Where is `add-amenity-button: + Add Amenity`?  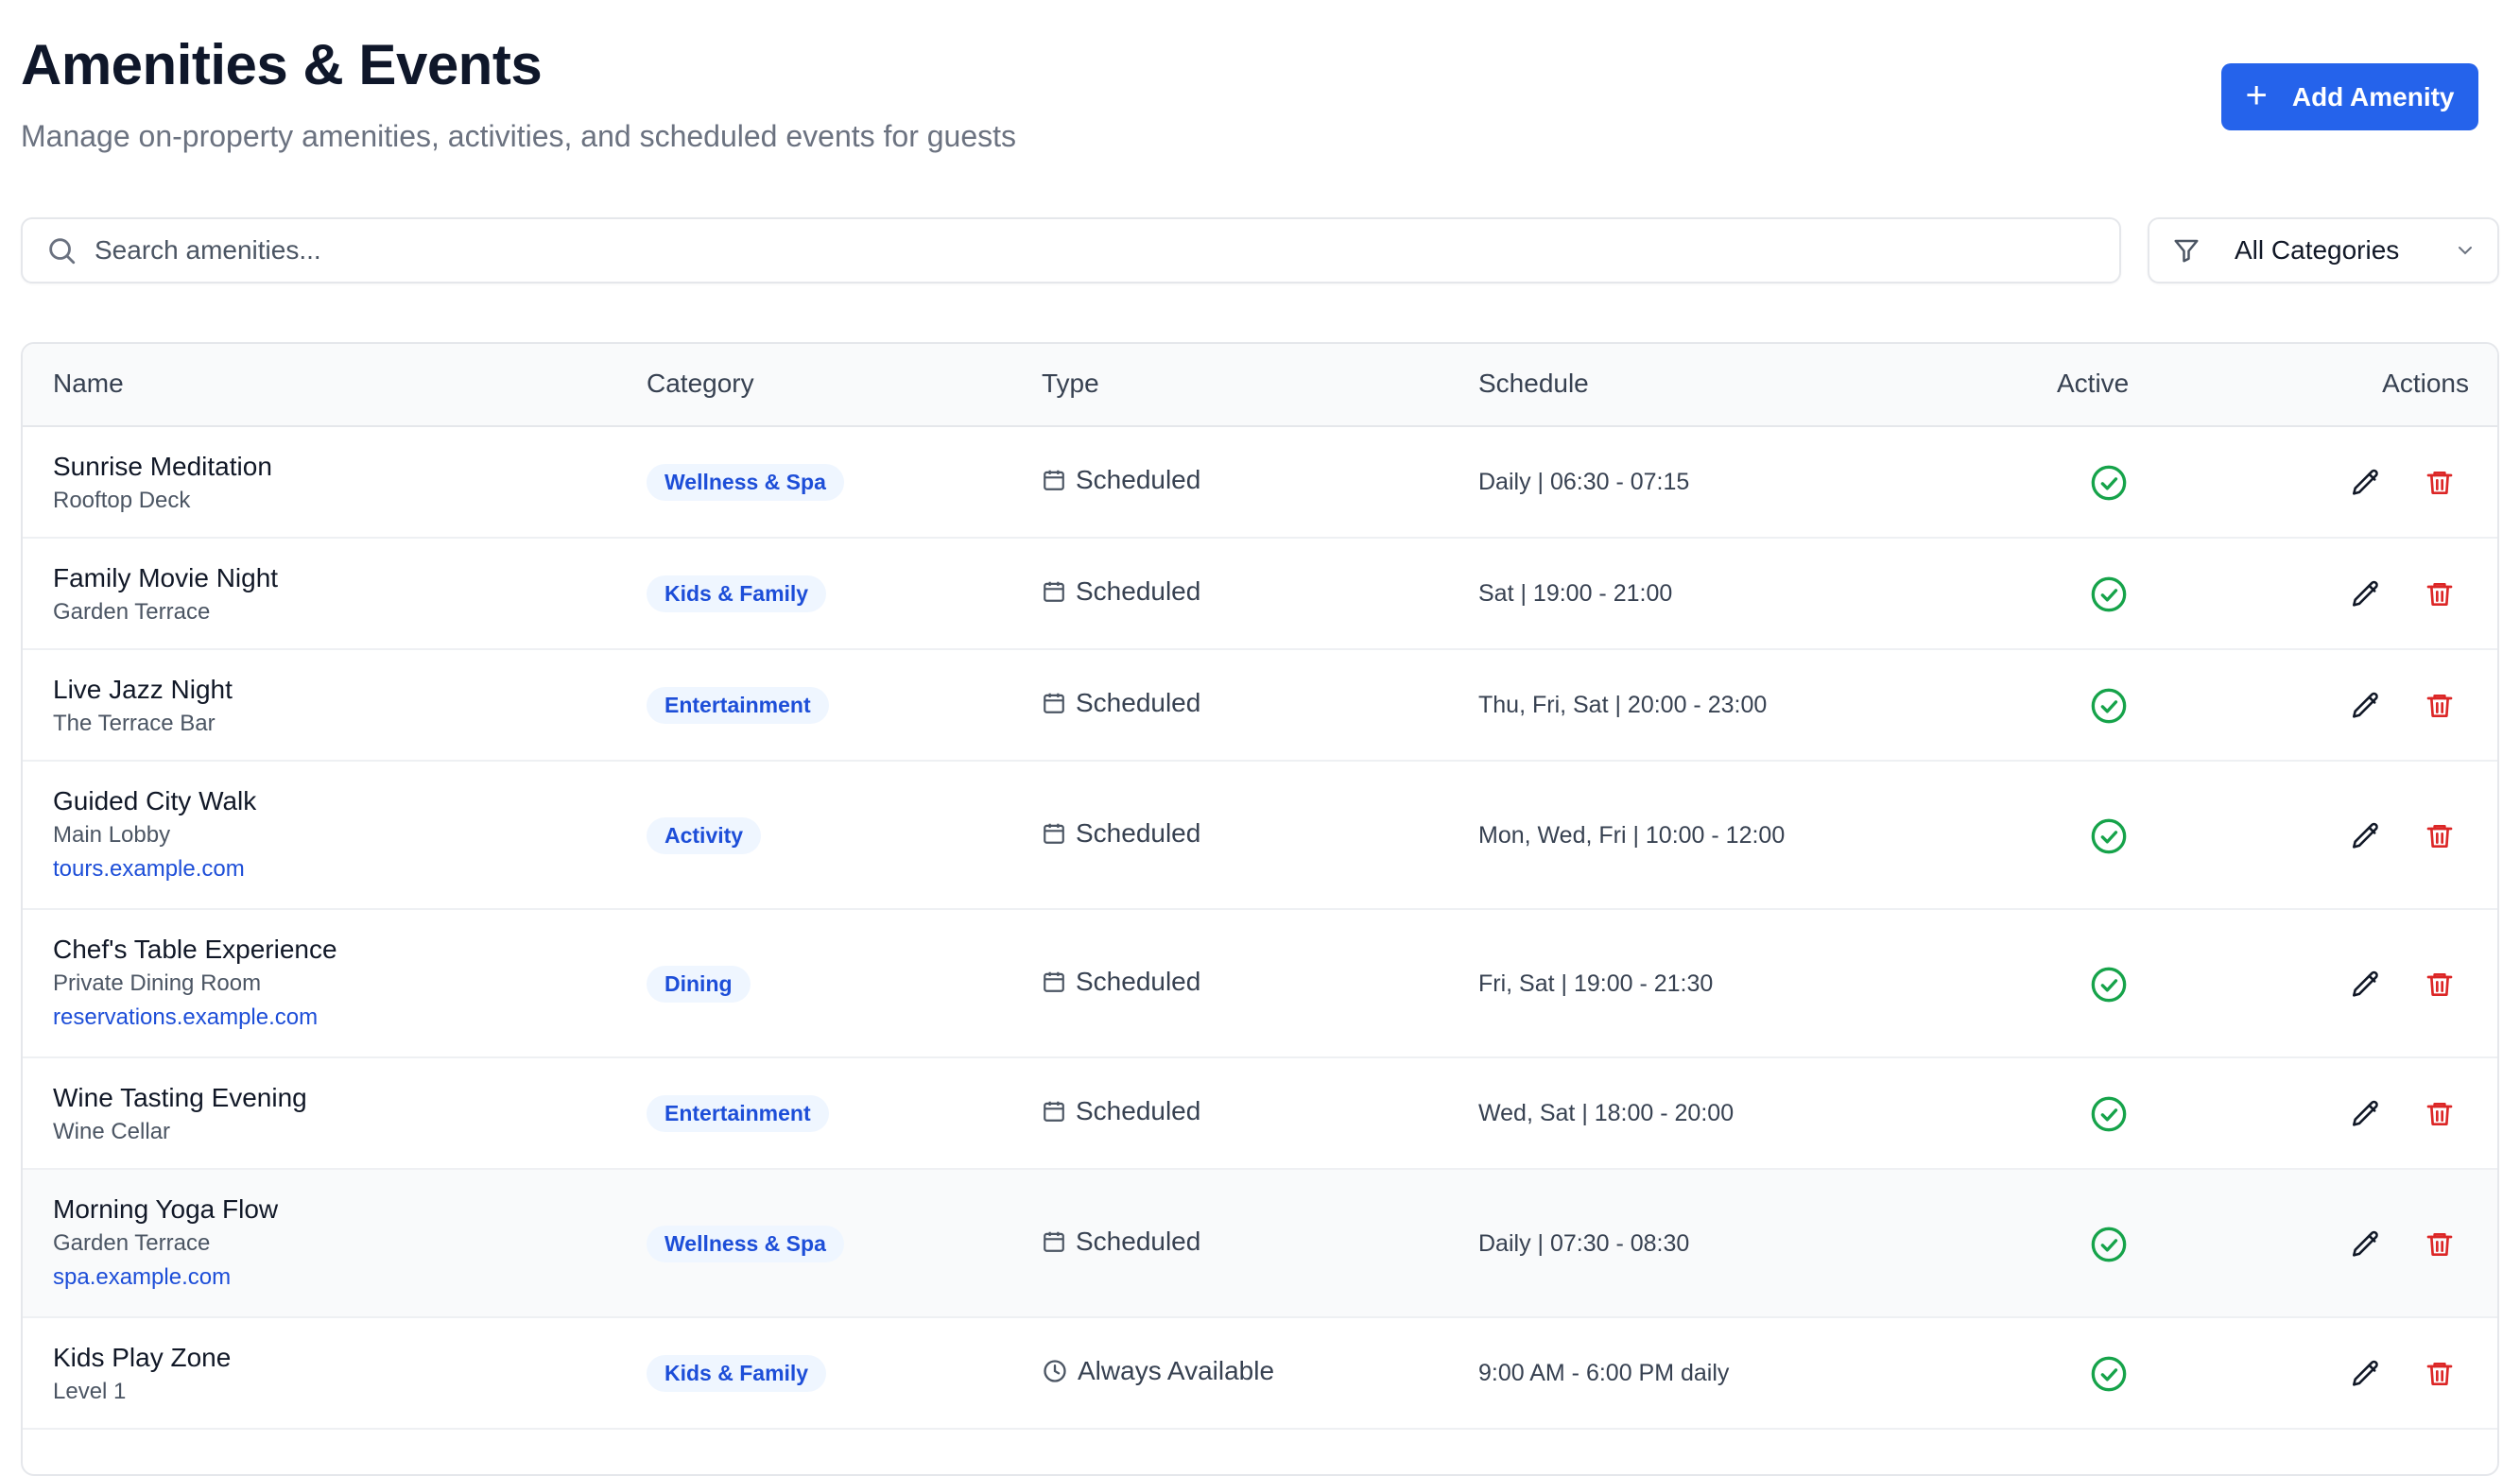 add-amenity-button: + Add Amenity is located at coordinates (2349, 96).